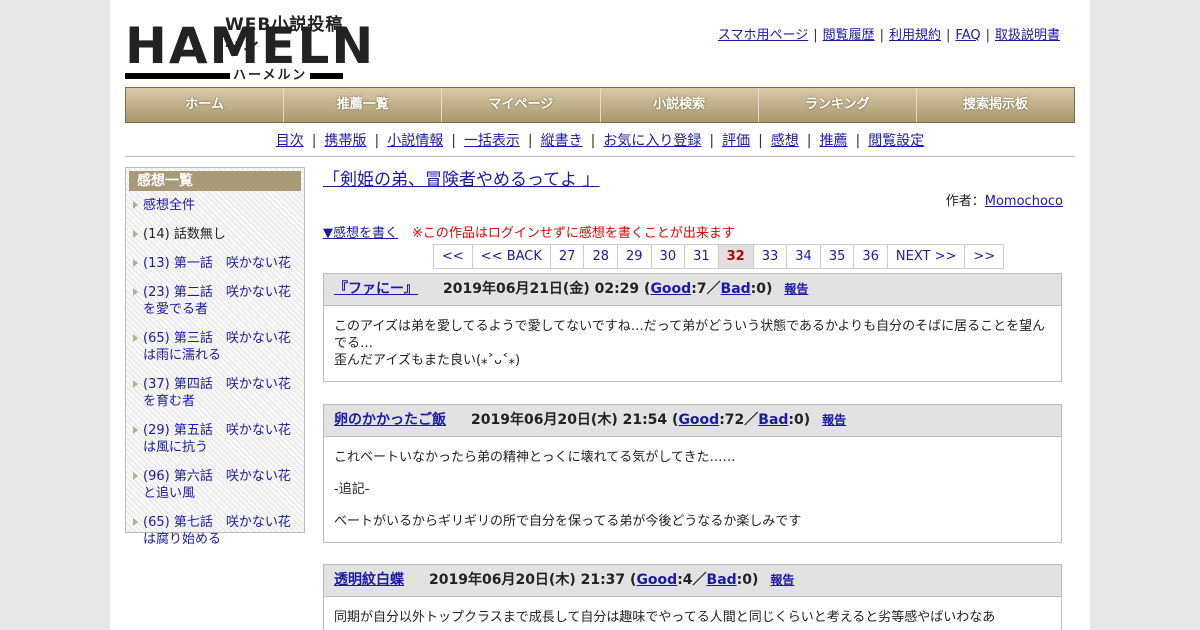  Describe the element at coordinates (652, 141) in the screenshot. I see `subnav-favorite: お気に入り登録` at that location.